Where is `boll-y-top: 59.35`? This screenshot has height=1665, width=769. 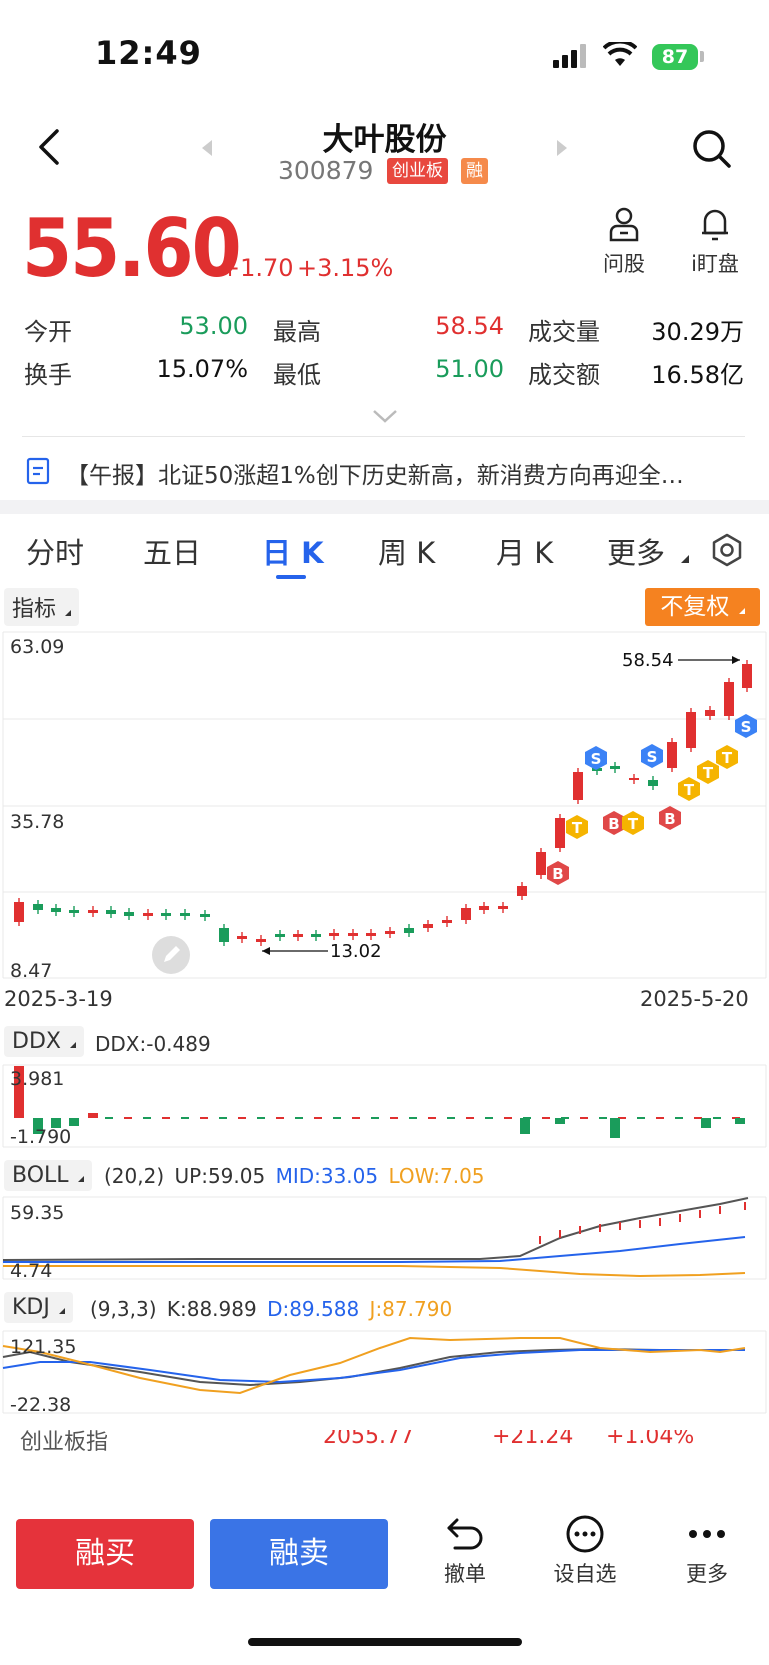
boll-y-top: 59.35 is located at coordinates (37, 1213).